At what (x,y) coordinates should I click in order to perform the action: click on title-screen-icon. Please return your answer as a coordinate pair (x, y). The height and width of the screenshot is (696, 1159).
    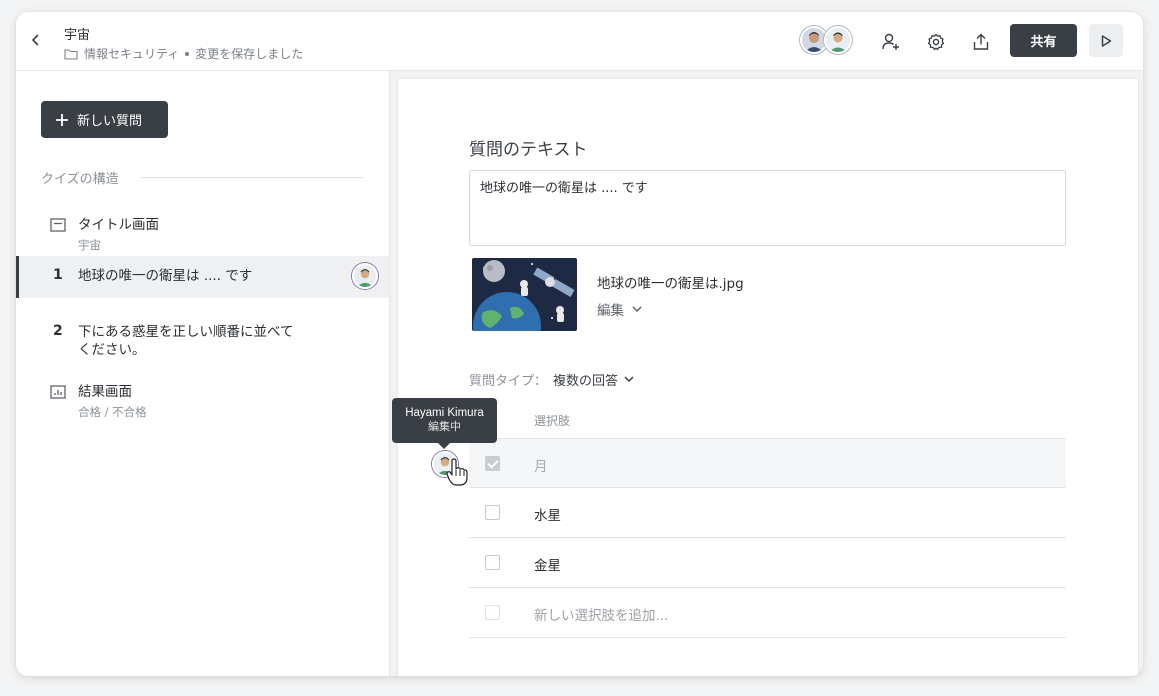
    Looking at the image, I should click on (58, 225).